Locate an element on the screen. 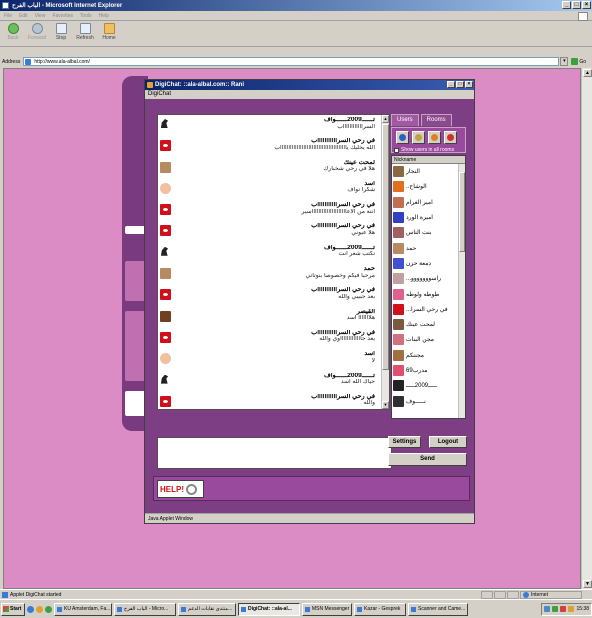  scroll-up-button: ▲ is located at coordinates (587, 73).